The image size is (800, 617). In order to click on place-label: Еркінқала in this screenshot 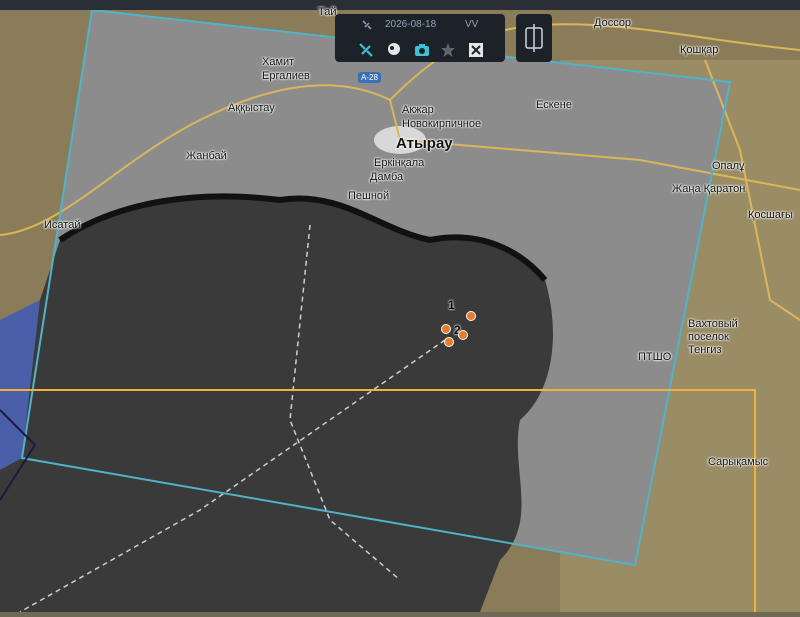, I will do `click(399, 163)`.